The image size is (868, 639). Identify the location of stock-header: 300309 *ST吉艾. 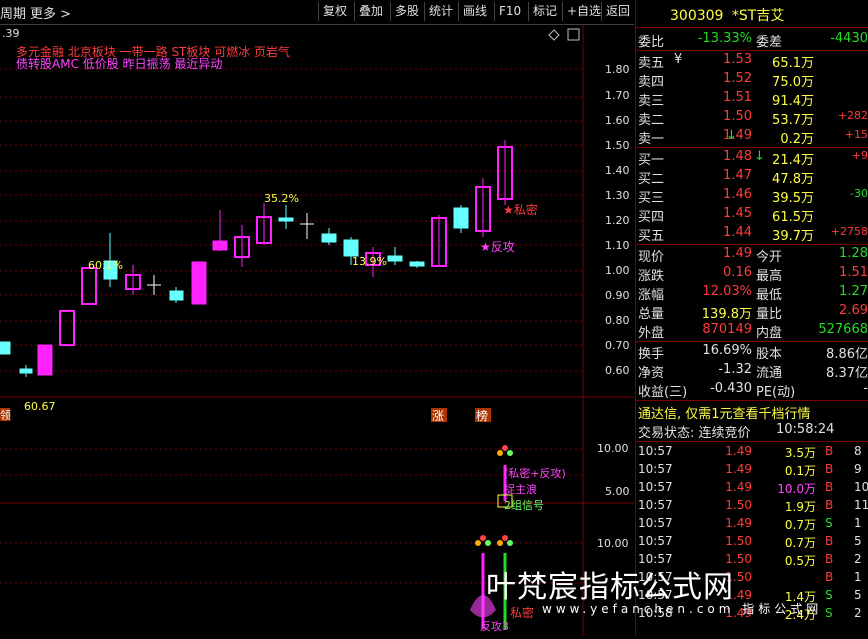
(727, 15).